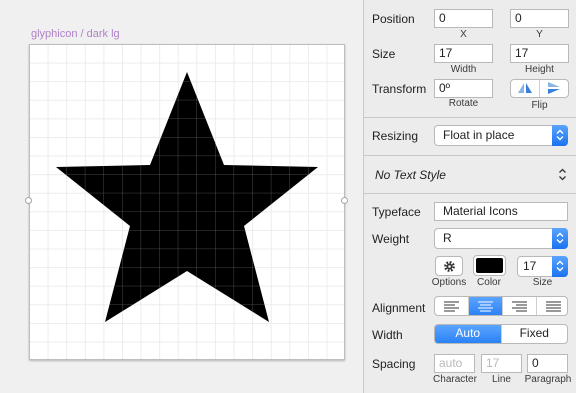 The height and width of the screenshot is (393, 576). What do you see at coordinates (463, 18) in the screenshot?
I see `position-x-input: 0` at bounding box center [463, 18].